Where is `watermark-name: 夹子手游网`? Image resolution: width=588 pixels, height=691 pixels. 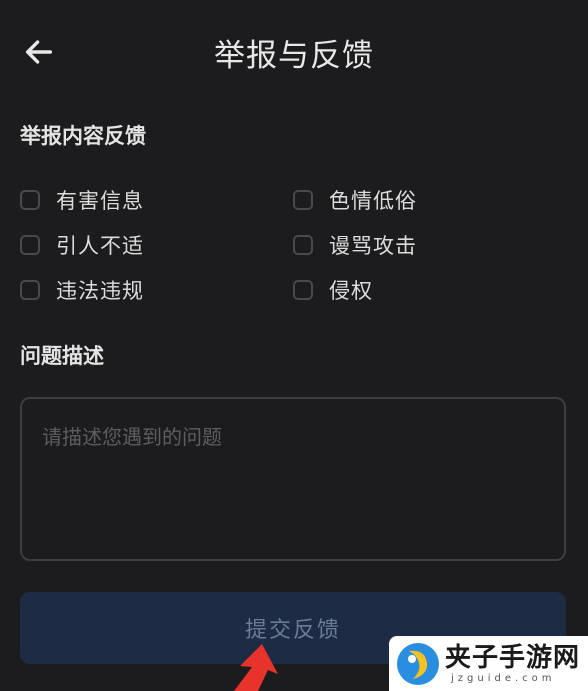 watermark-name: 夹子手游网 is located at coordinates (513, 657).